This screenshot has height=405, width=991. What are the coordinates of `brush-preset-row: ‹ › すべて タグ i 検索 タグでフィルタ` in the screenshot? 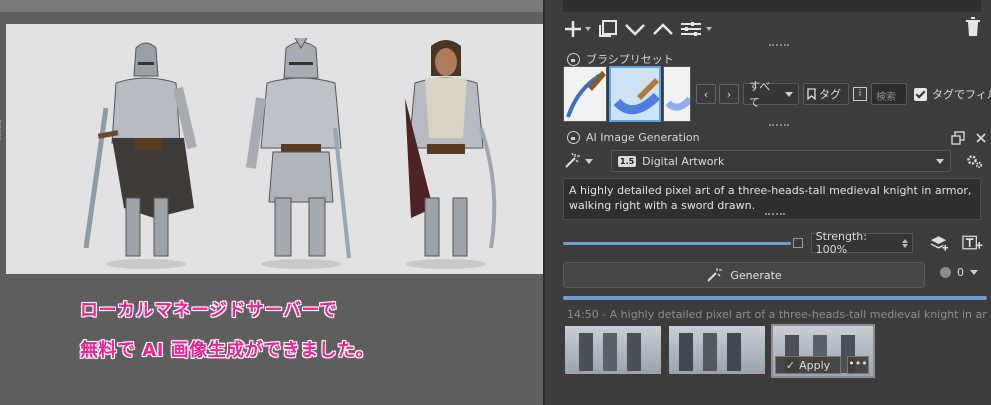 It's located at (777, 94).